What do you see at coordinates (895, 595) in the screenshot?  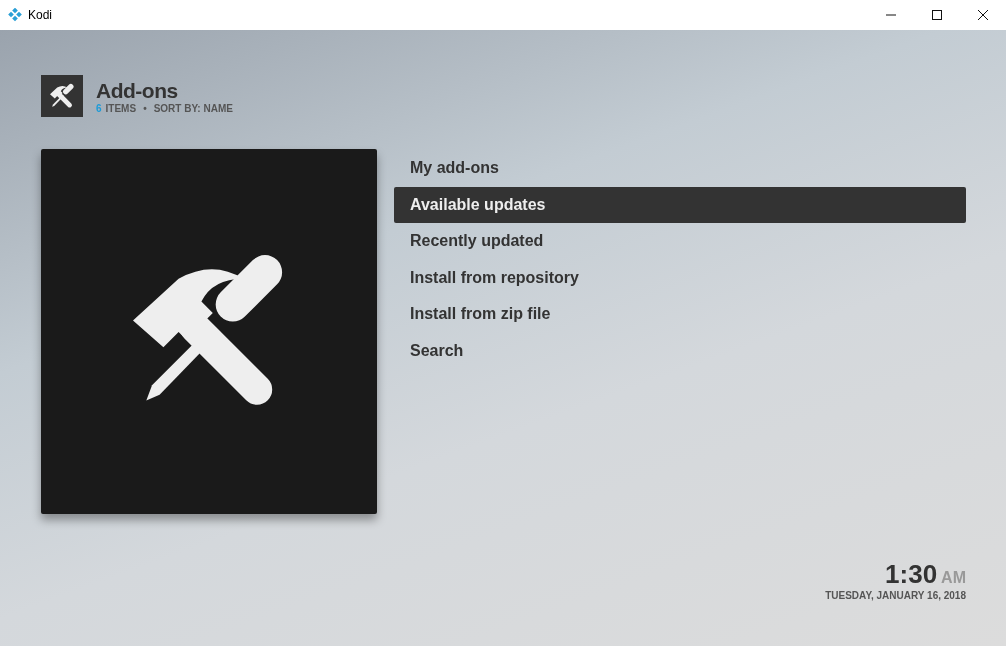 I see `clock-date: TUESDAY, JANUARY 16, 2018` at bounding box center [895, 595].